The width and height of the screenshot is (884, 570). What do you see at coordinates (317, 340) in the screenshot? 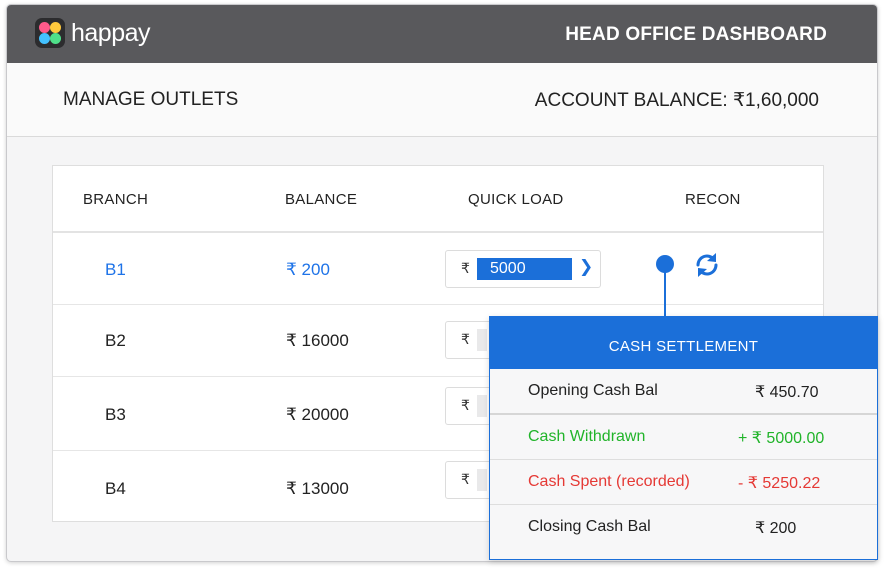
I see `branch-balance: ₹ 16000` at bounding box center [317, 340].